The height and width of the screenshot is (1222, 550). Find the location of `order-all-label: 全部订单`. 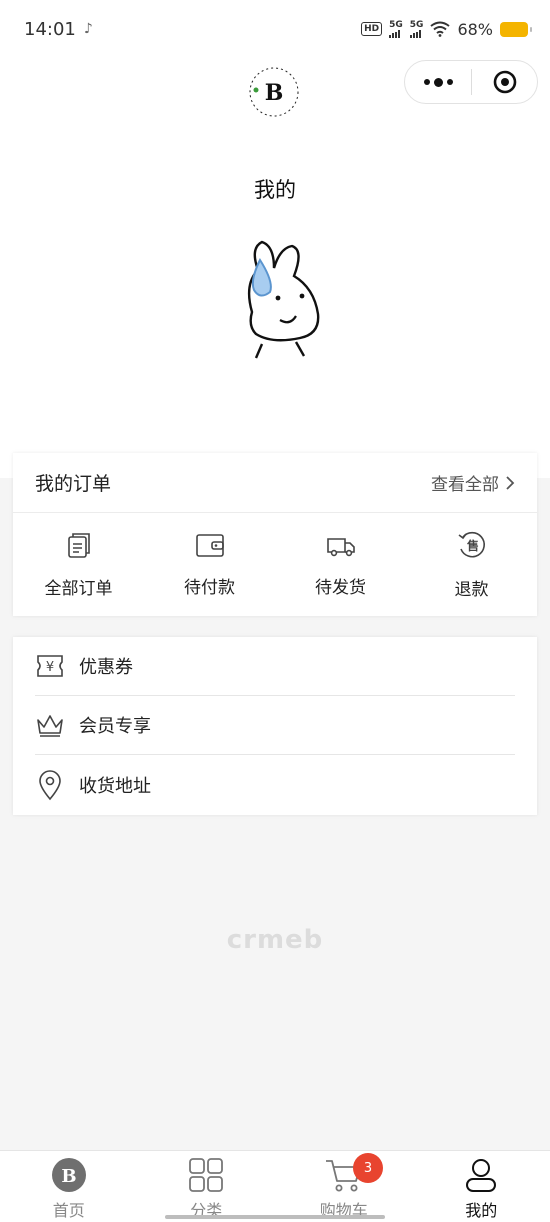

order-all-label: 全部订单 is located at coordinates (78, 588).